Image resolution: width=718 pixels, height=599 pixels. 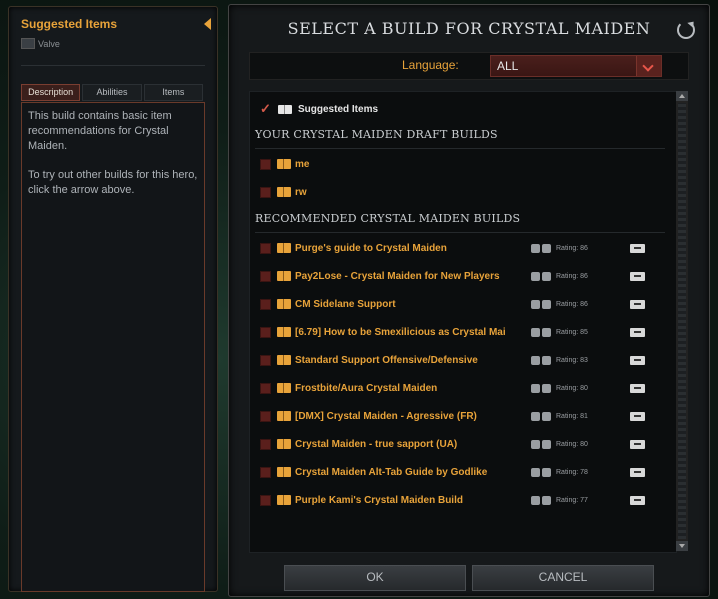 What do you see at coordinates (648, 66) in the screenshot?
I see `chevron-down-icon` at bounding box center [648, 66].